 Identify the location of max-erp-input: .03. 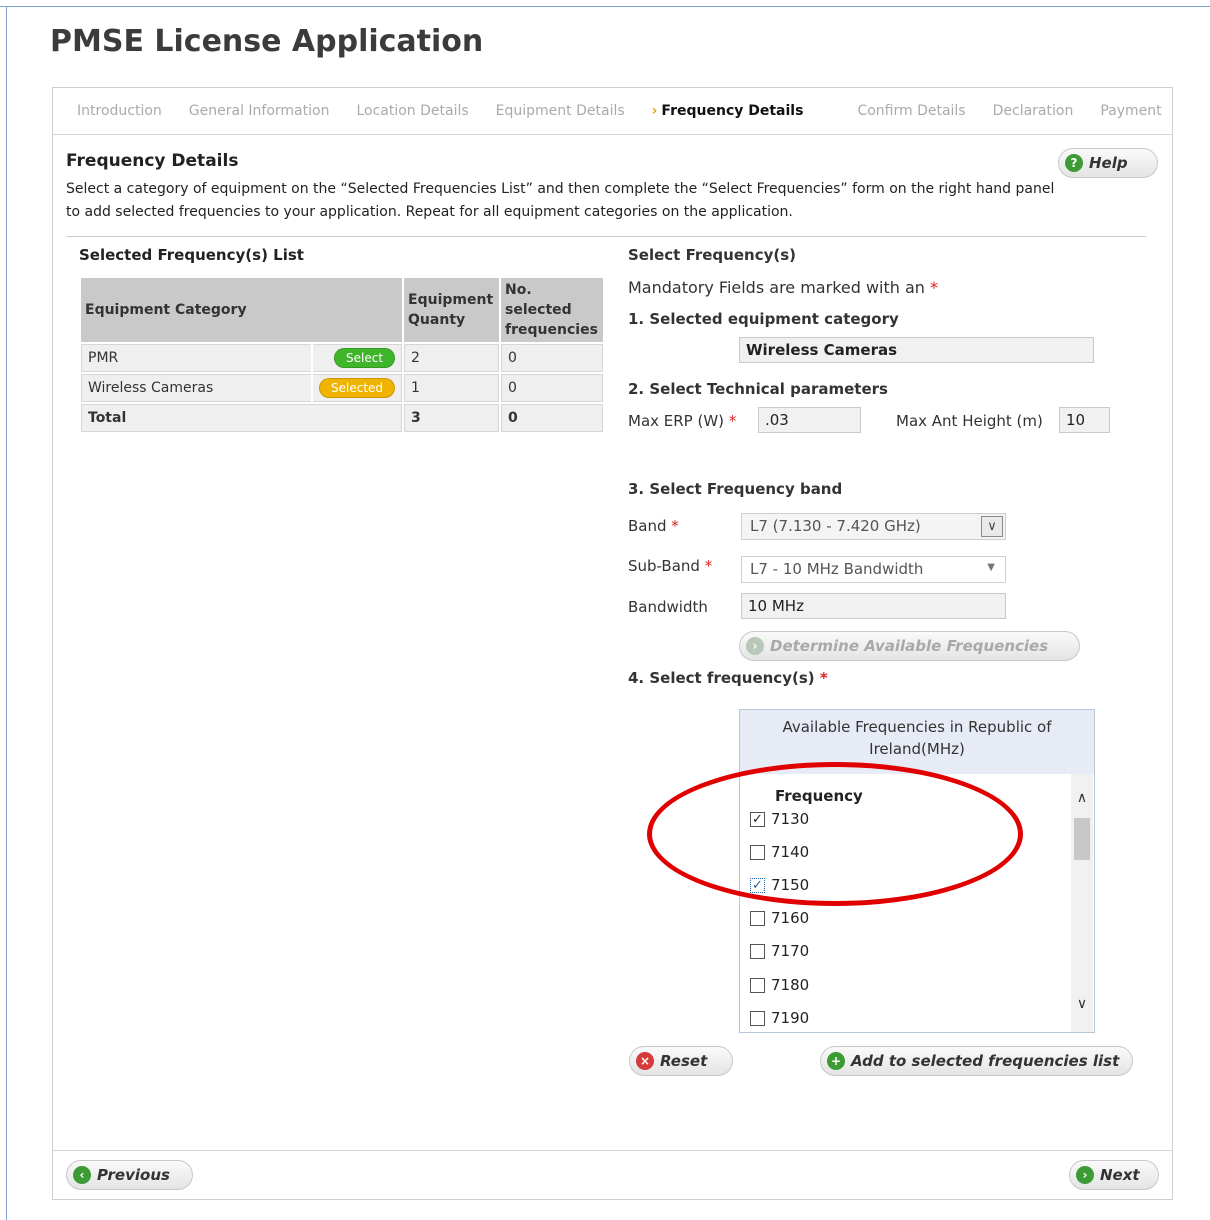
(809, 420).